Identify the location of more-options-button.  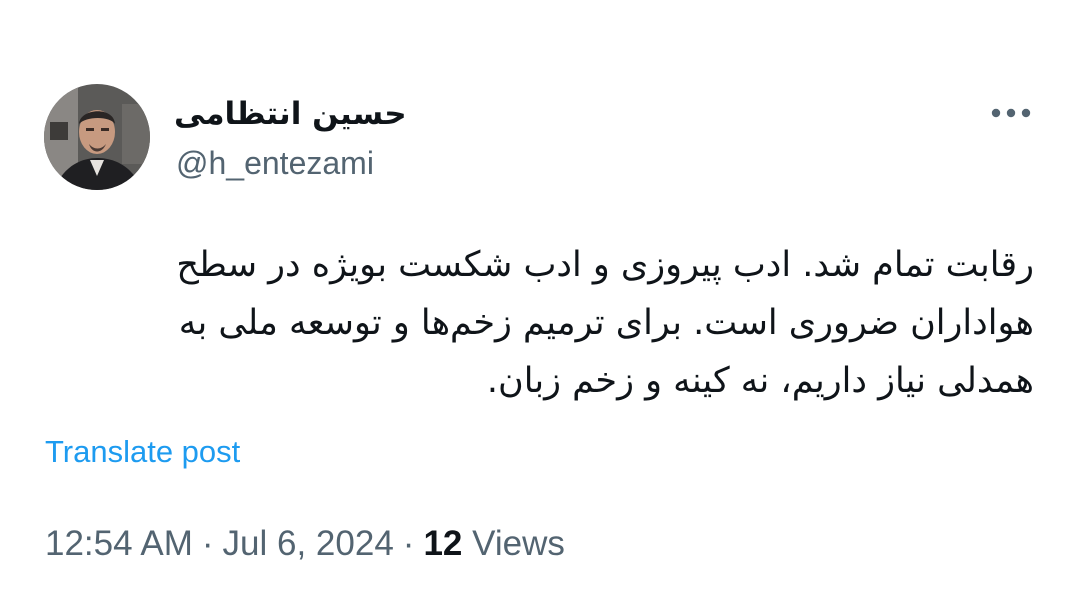
(1011, 113).